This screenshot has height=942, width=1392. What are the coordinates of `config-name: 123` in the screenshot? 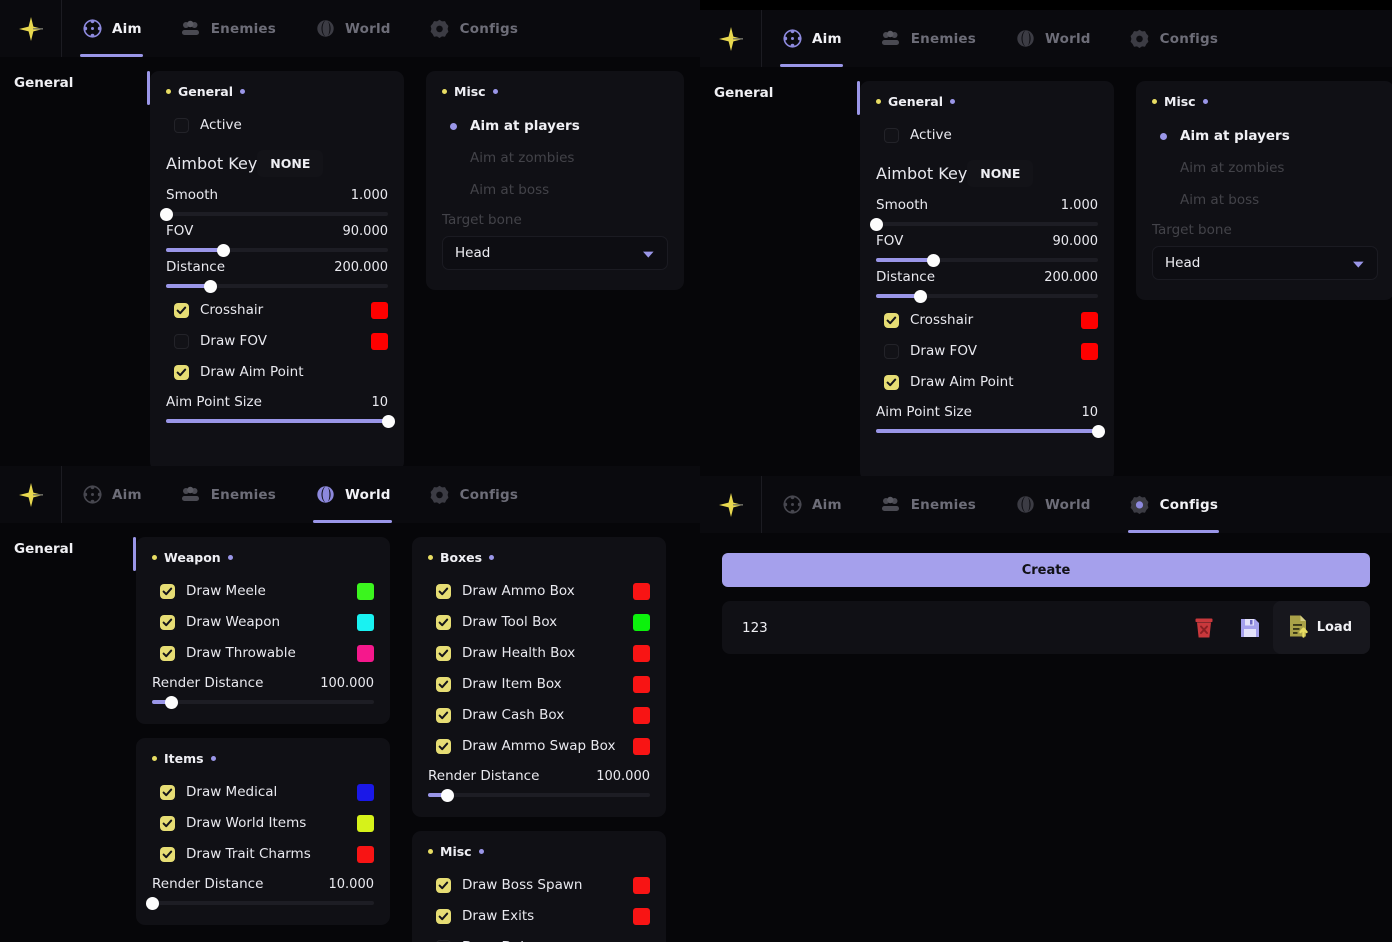 It's located at (755, 628).